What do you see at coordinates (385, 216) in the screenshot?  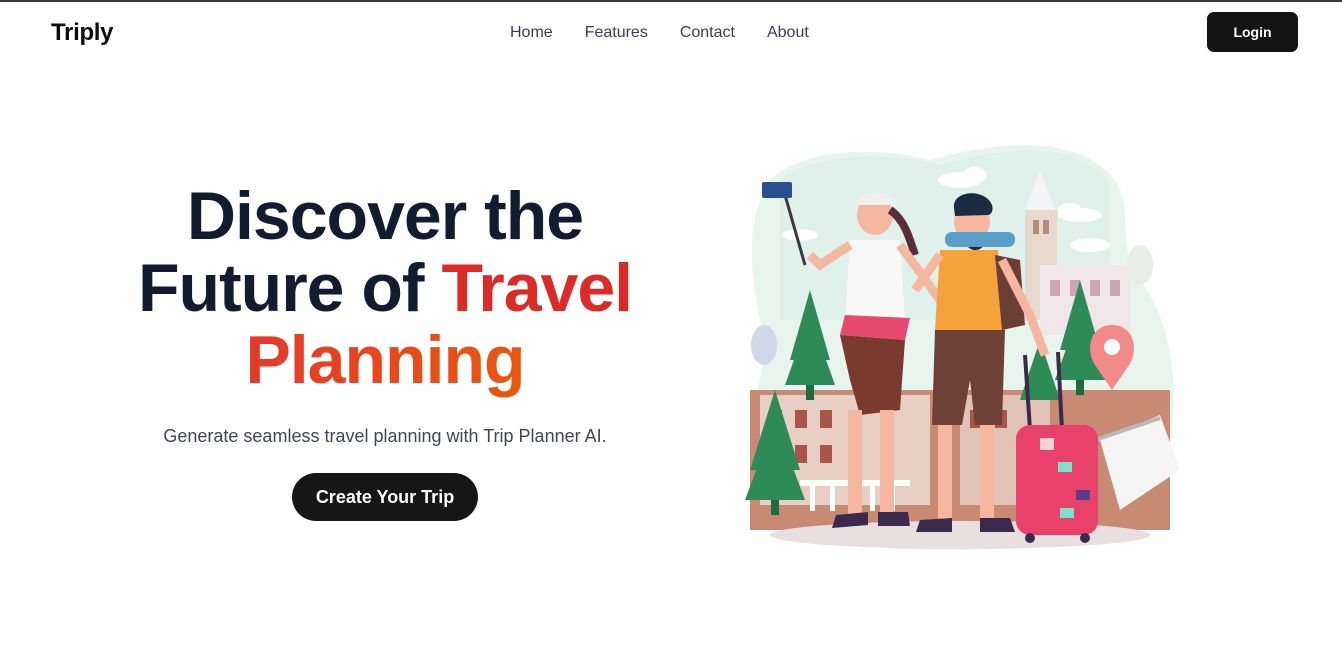 I see `headline-line-1: Discover the` at bounding box center [385, 216].